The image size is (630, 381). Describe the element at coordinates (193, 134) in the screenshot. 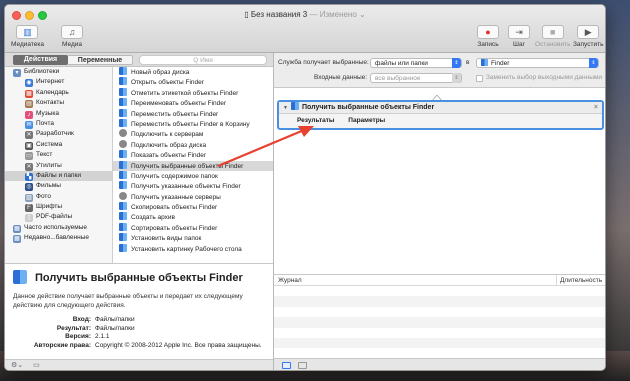

I see `action-item: Подключить к серверам` at that location.